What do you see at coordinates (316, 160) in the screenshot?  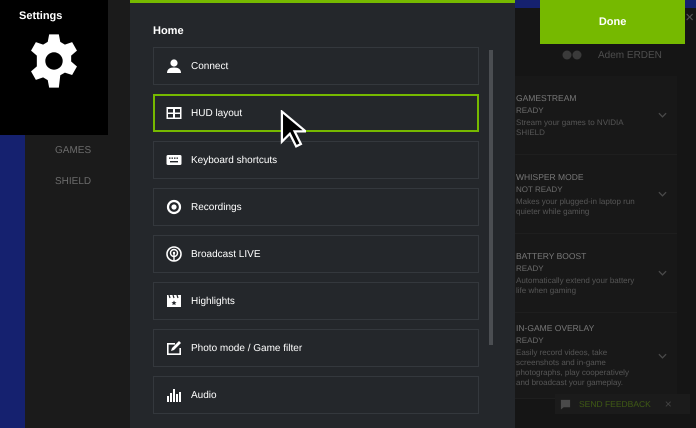 I see `menu-item: Keyboard shortcuts` at bounding box center [316, 160].